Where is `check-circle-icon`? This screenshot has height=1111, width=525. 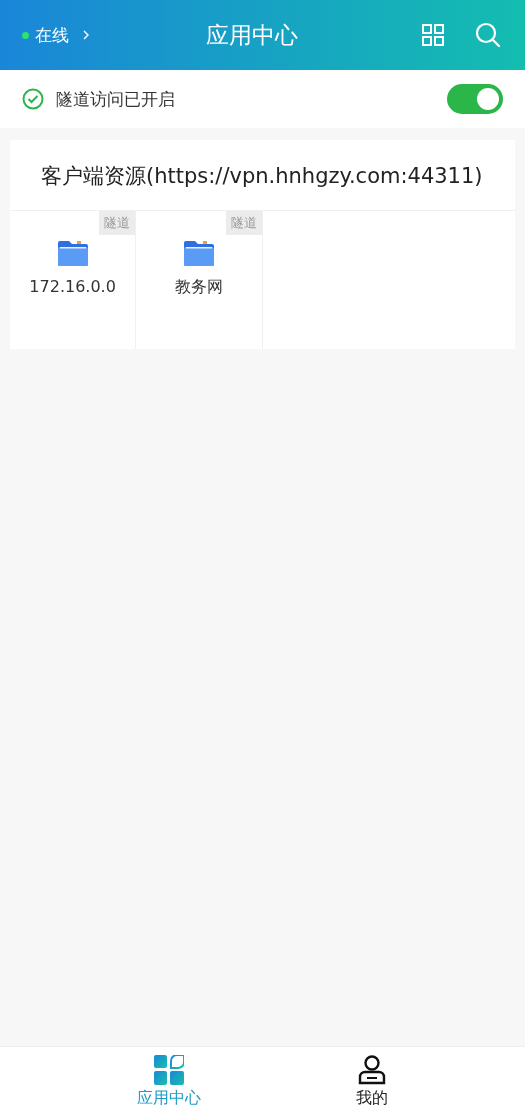
check-circle-icon is located at coordinates (33, 99).